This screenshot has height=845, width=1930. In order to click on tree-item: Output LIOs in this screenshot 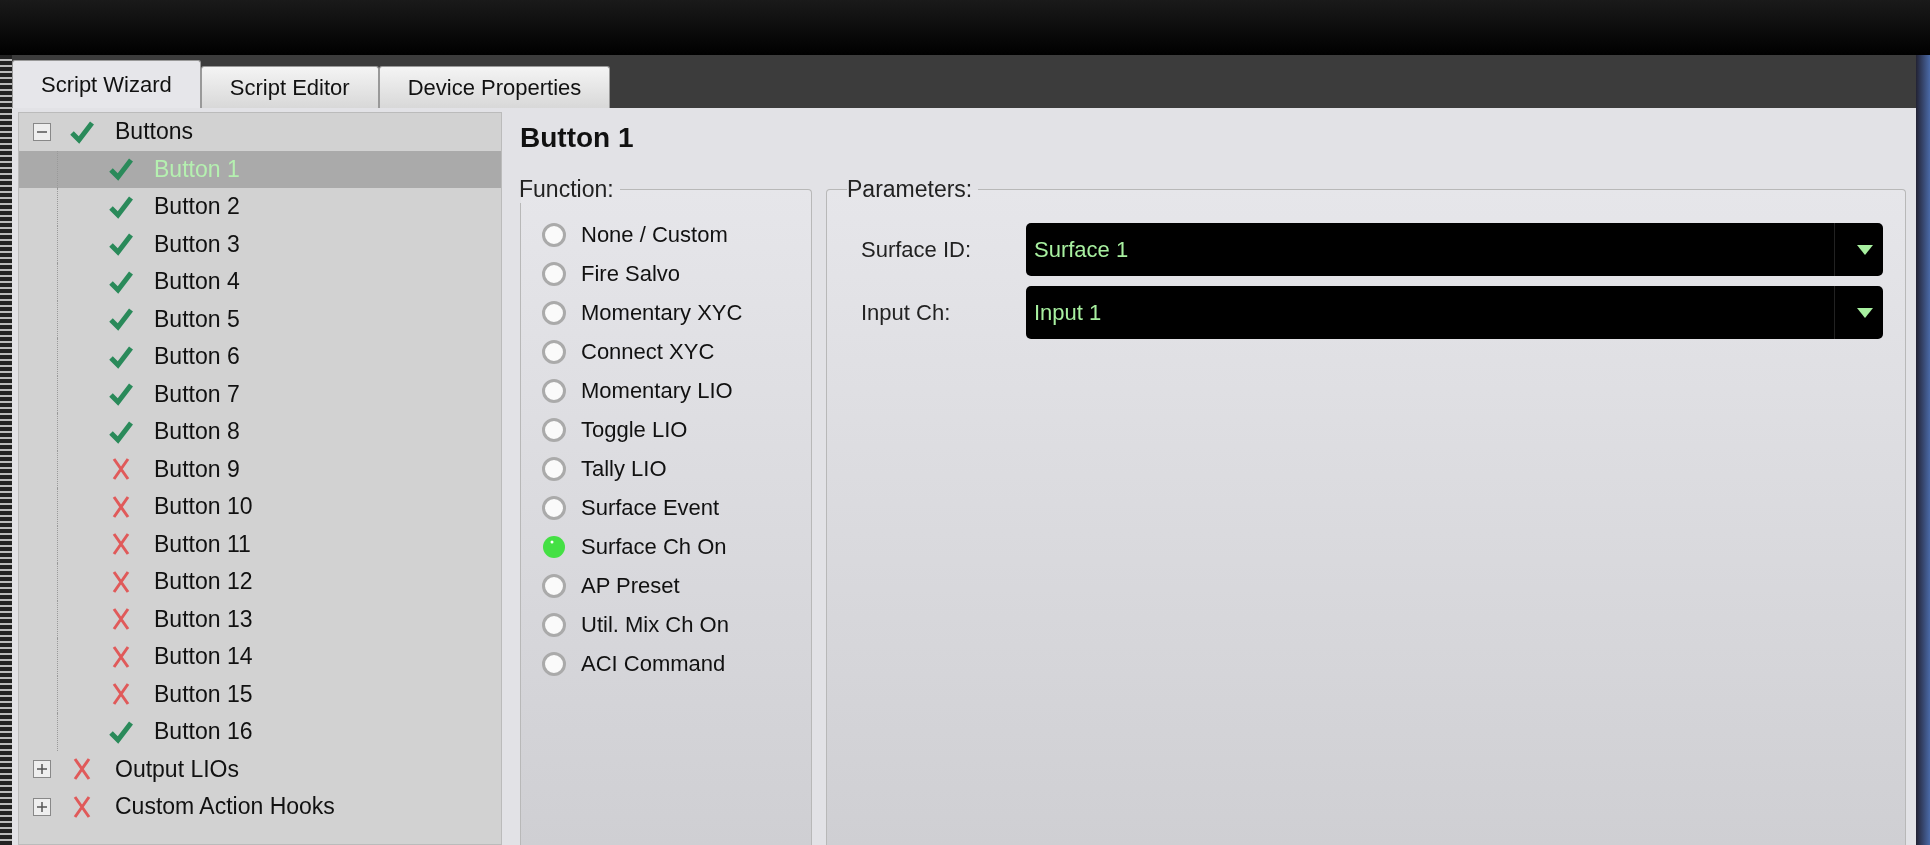, I will do `click(260, 769)`.